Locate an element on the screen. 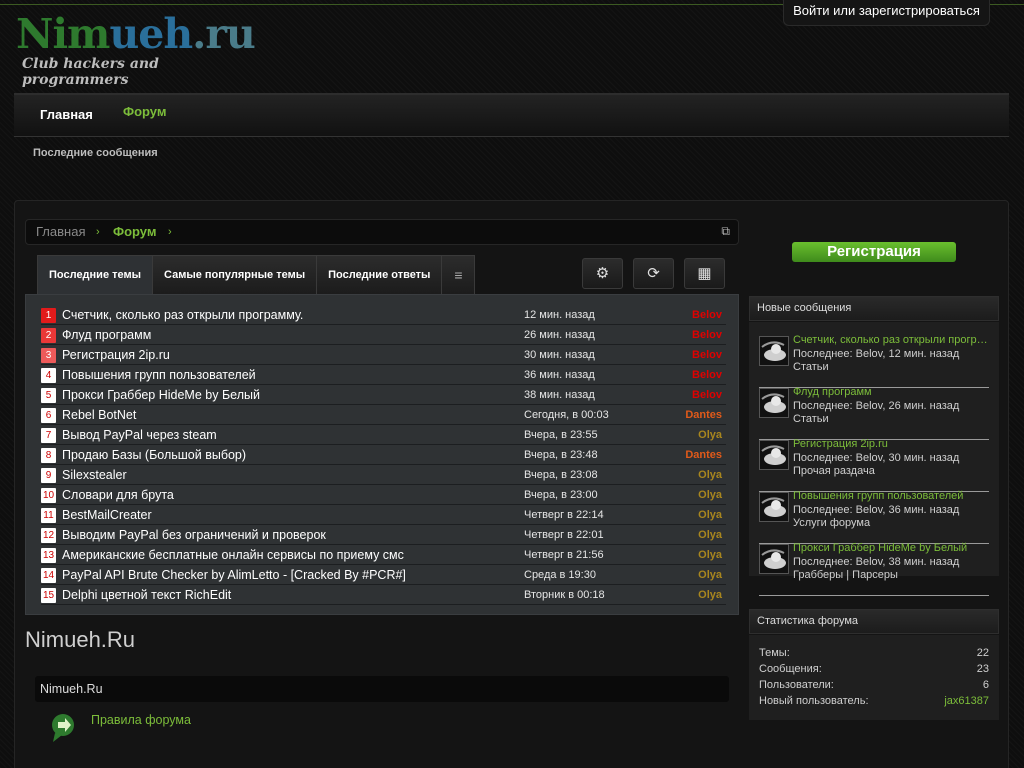  nav-tab-forum: Форум is located at coordinates (144, 112).